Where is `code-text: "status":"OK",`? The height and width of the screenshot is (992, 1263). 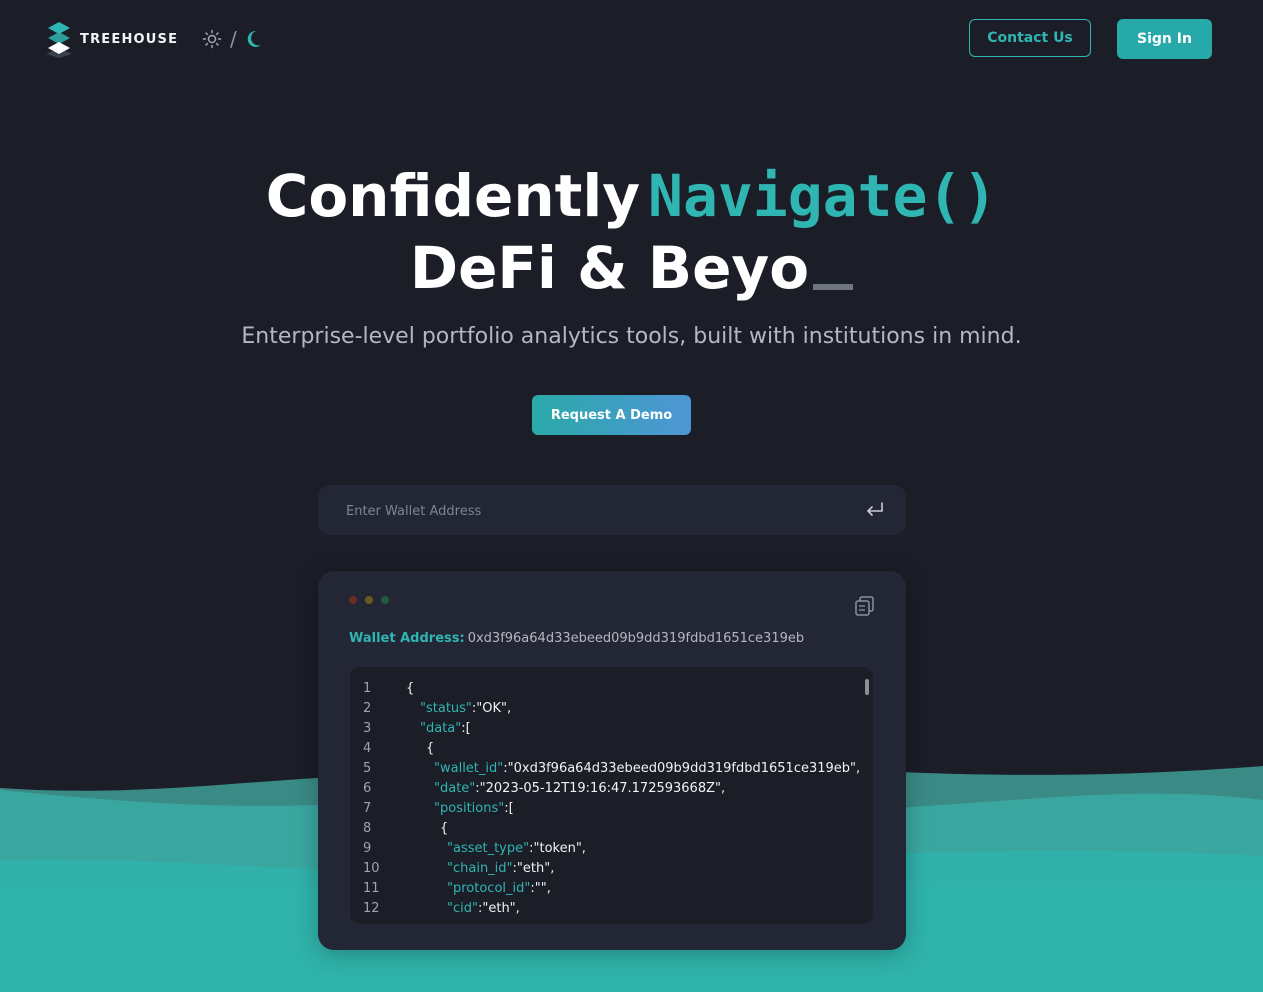
code-text: "status":"OK", is located at coordinates (465, 709).